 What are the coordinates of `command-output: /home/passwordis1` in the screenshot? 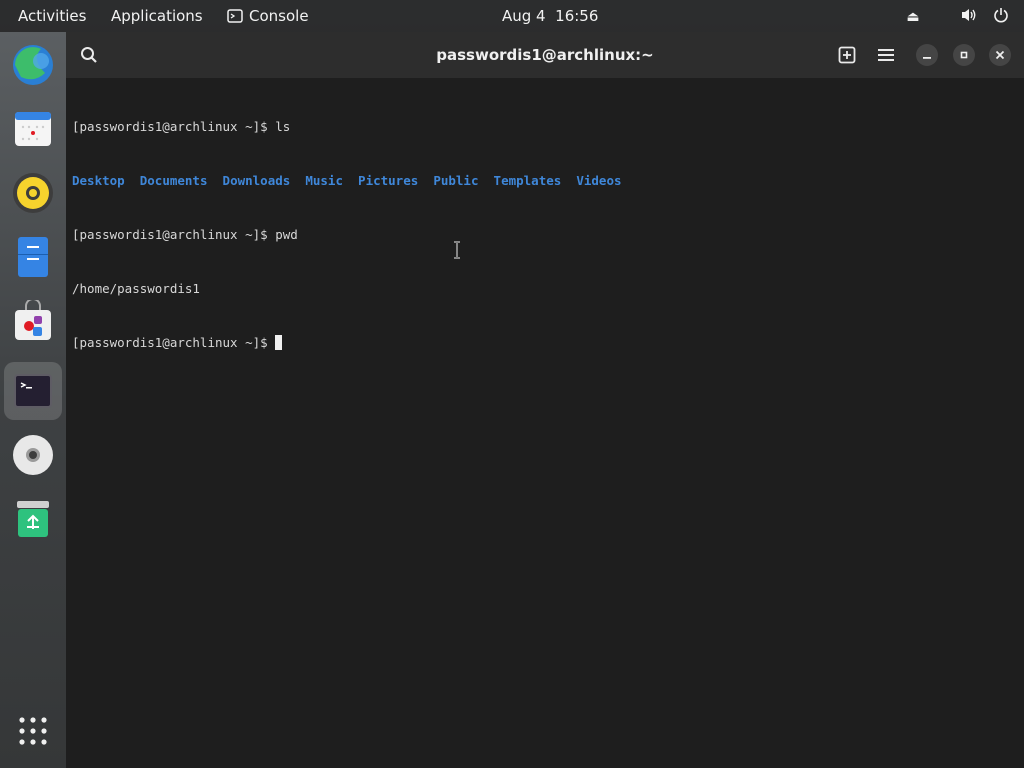 It's located at (136, 288).